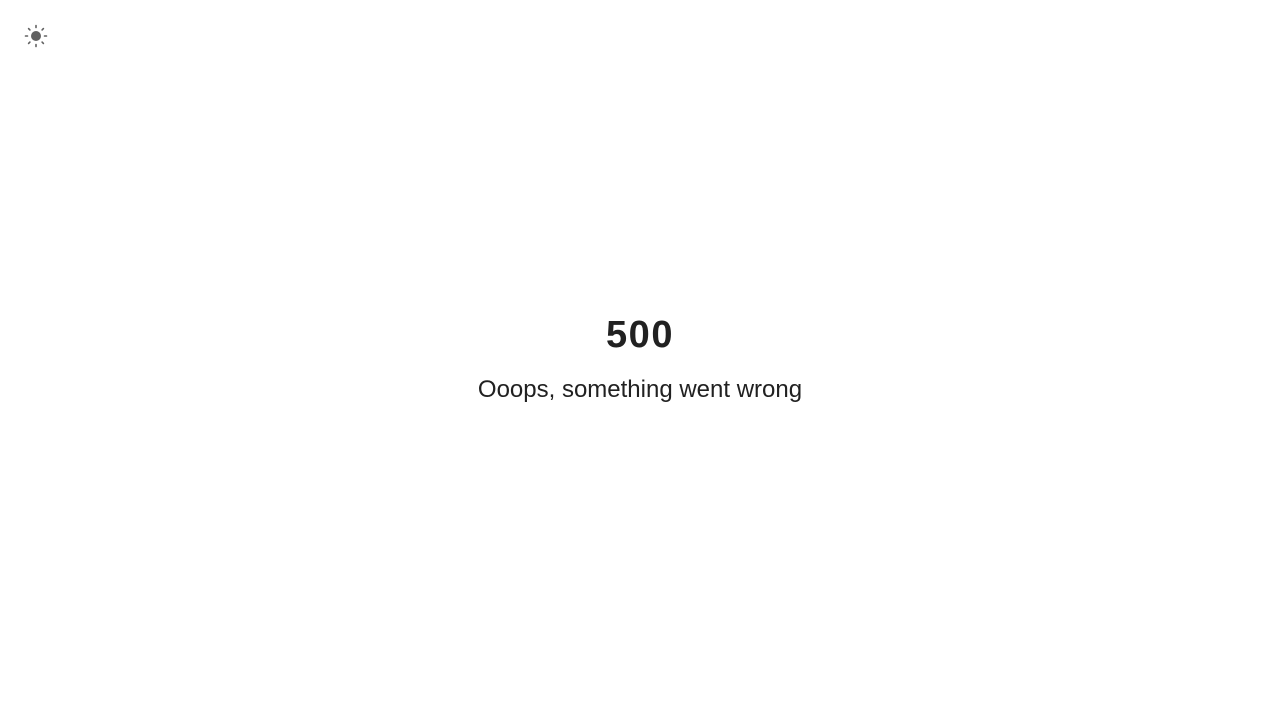 This screenshot has height=720, width=1280. I want to click on error-container: 500 Ooops, something went wrong, so click(640, 358).